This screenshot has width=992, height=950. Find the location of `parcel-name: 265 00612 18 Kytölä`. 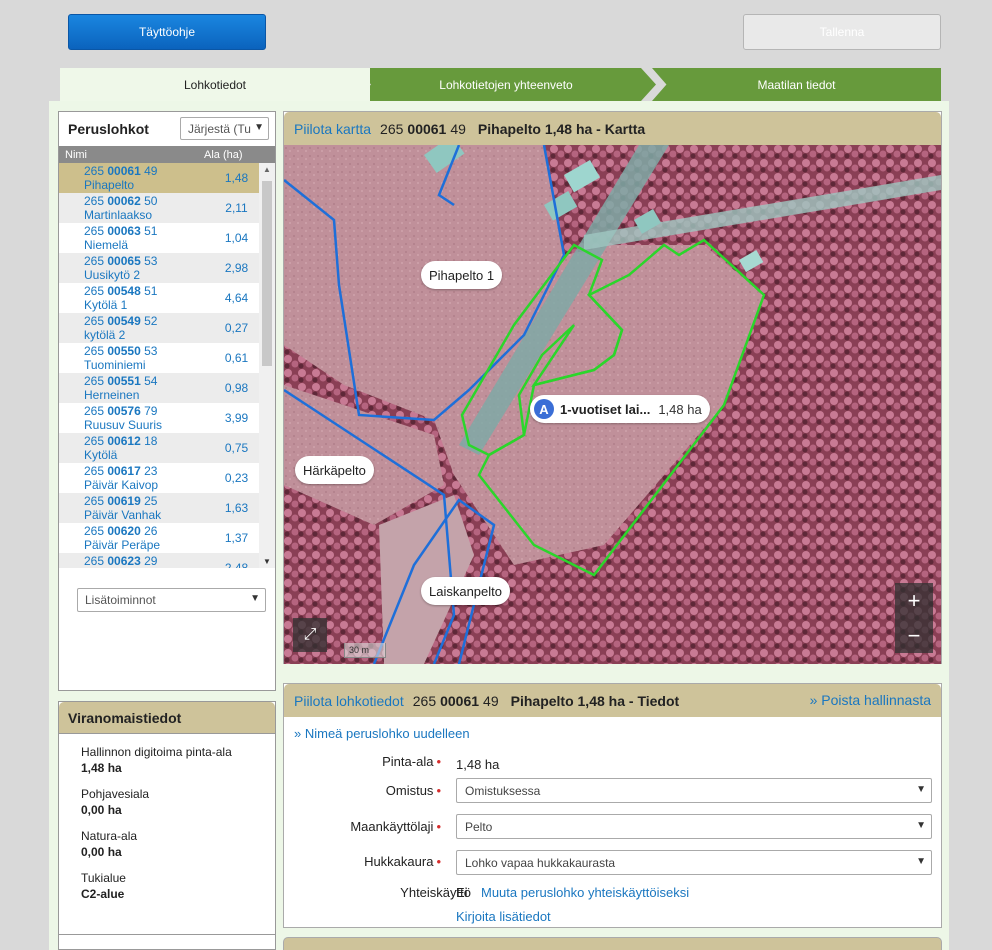

parcel-name: 265 00612 18 Kytölä is located at coordinates (136, 448).